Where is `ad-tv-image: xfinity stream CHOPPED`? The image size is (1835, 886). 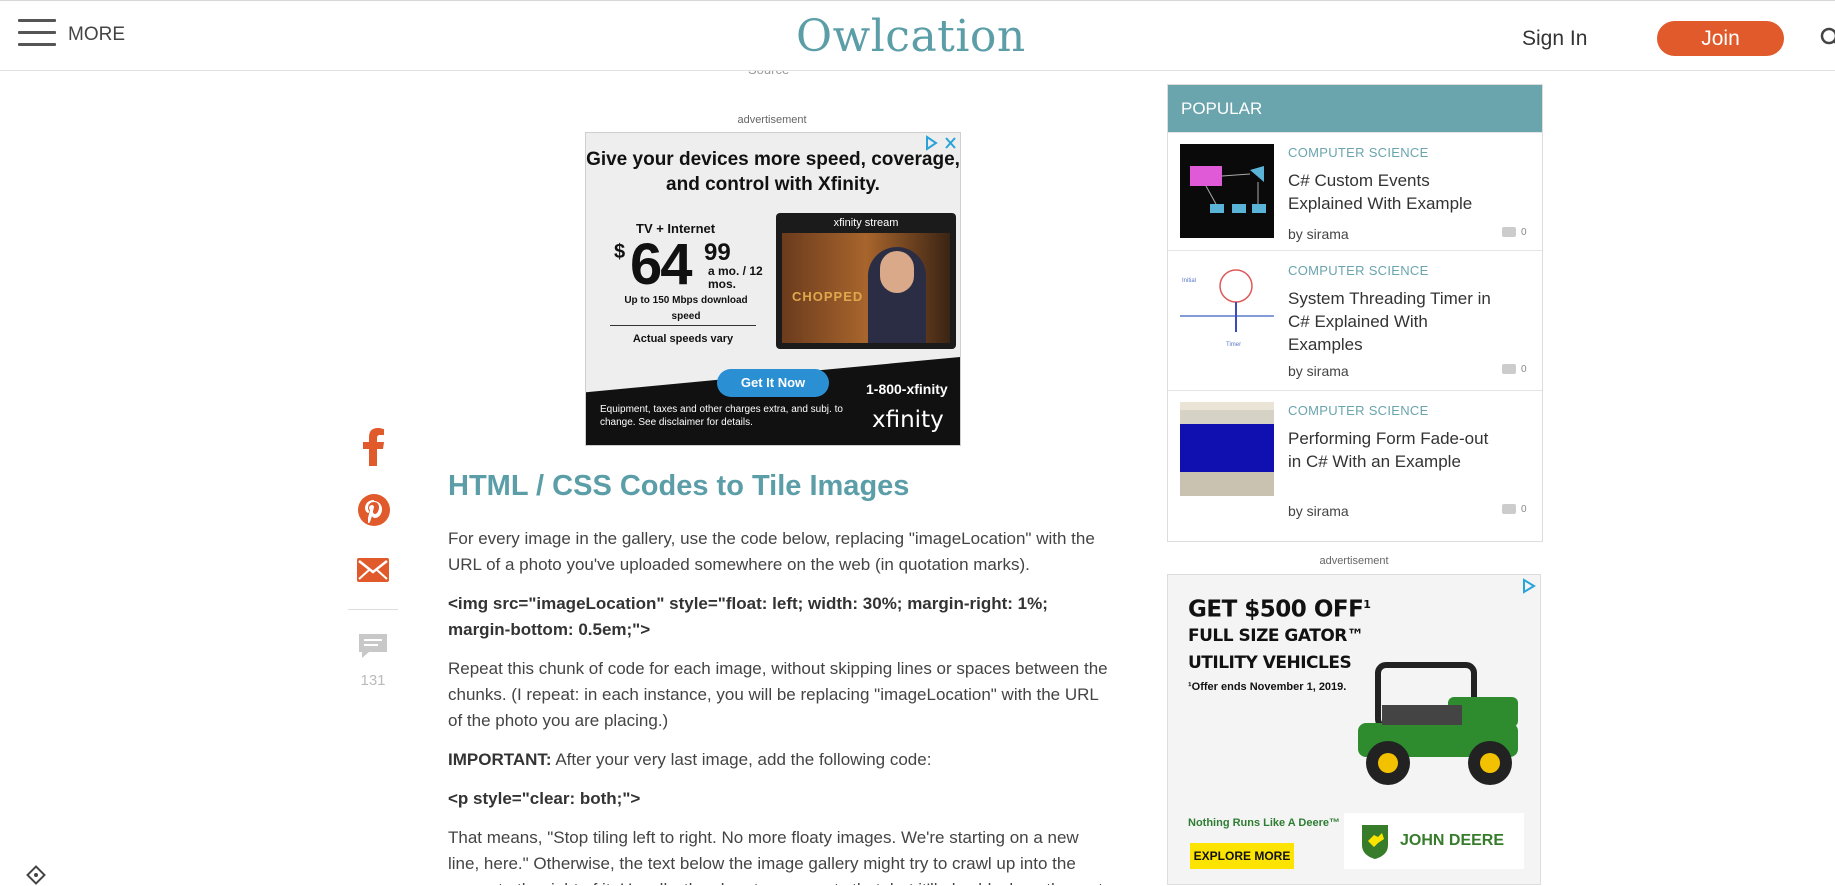
ad-tv-image: xfinity stream CHOPPED is located at coordinates (866, 281).